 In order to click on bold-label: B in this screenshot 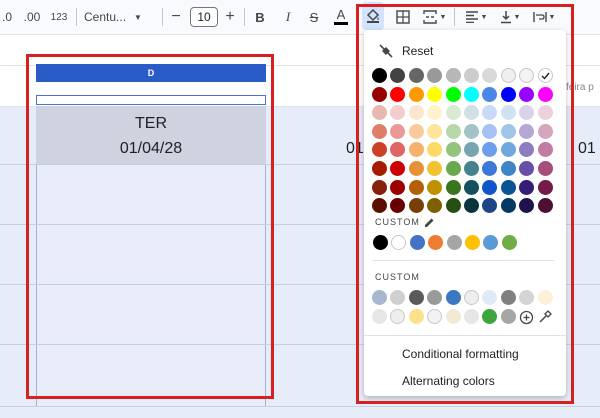, I will do `click(260, 17)`.